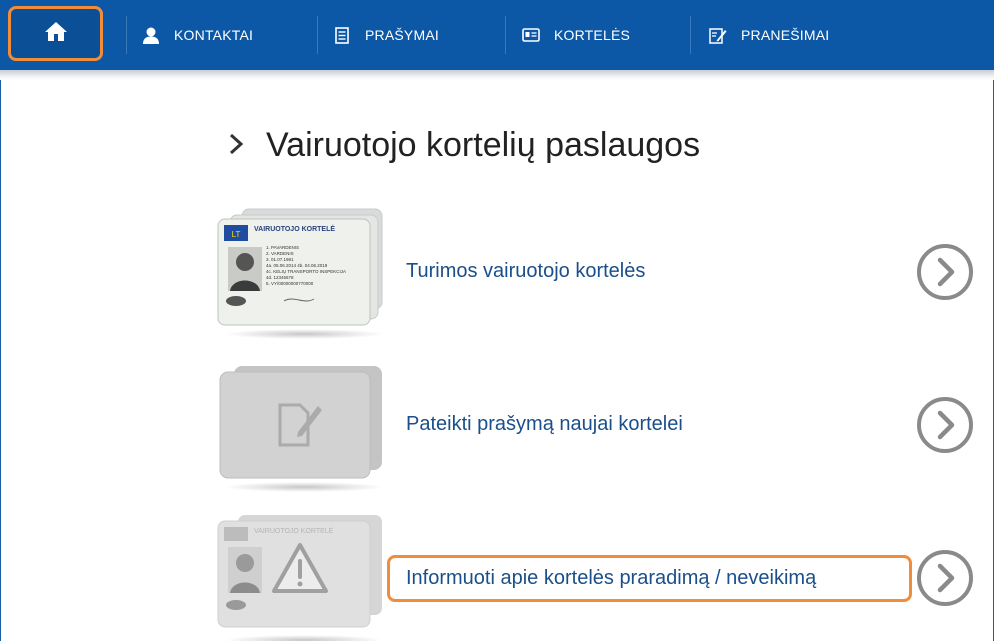 This screenshot has width=994, height=641. What do you see at coordinates (297, 265) in the screenshot?
I see `svg-text: 4a. 05.06.2014 4b. 04.06.2019` at bounding box center [297, 265].